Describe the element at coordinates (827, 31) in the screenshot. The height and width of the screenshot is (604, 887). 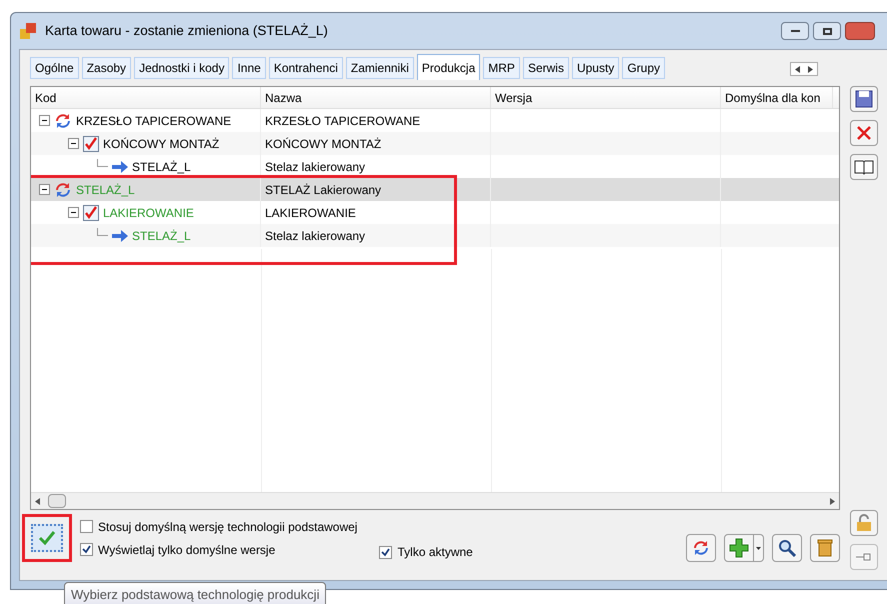
I see `restore-button` at that location.